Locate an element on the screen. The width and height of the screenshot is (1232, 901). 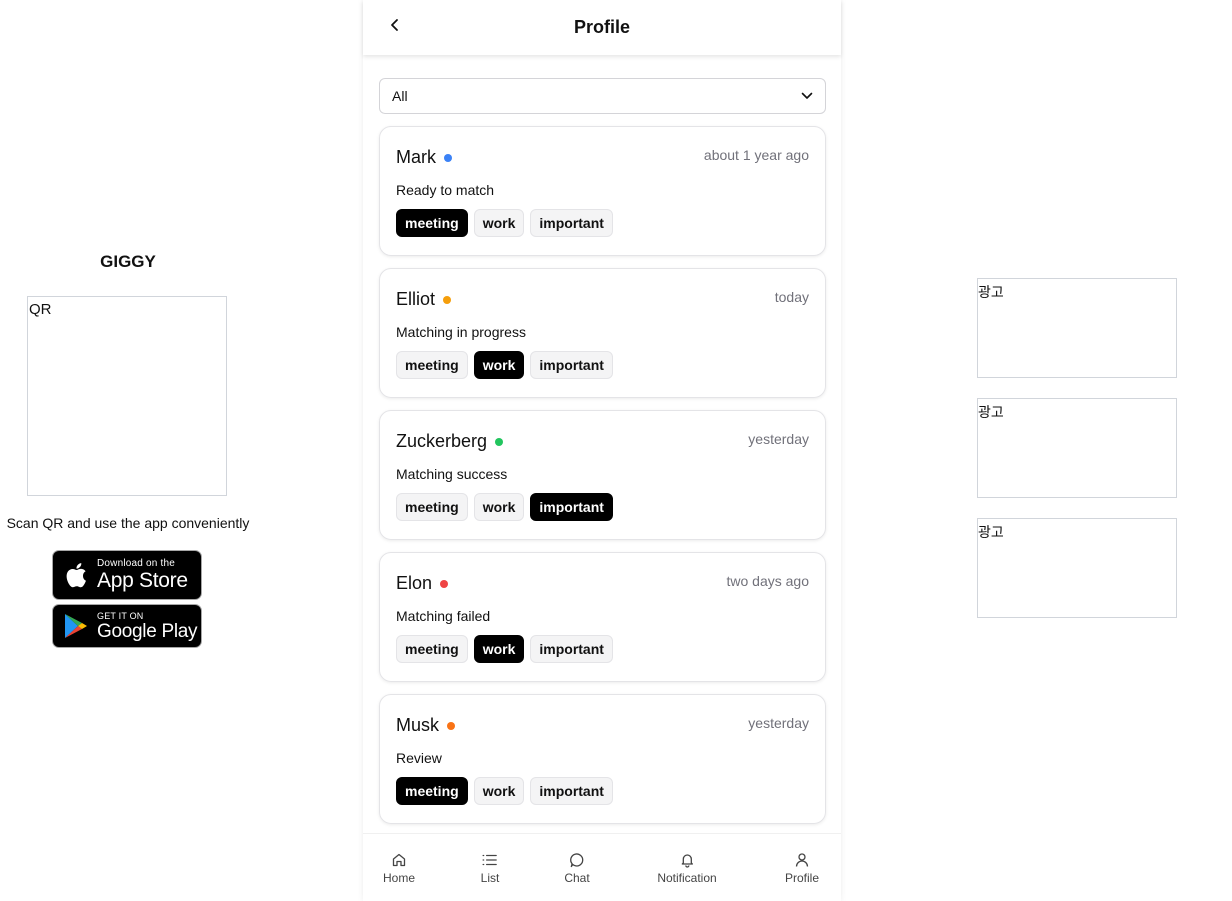
nav-home-label: Home is located at coordinates (399, 878).